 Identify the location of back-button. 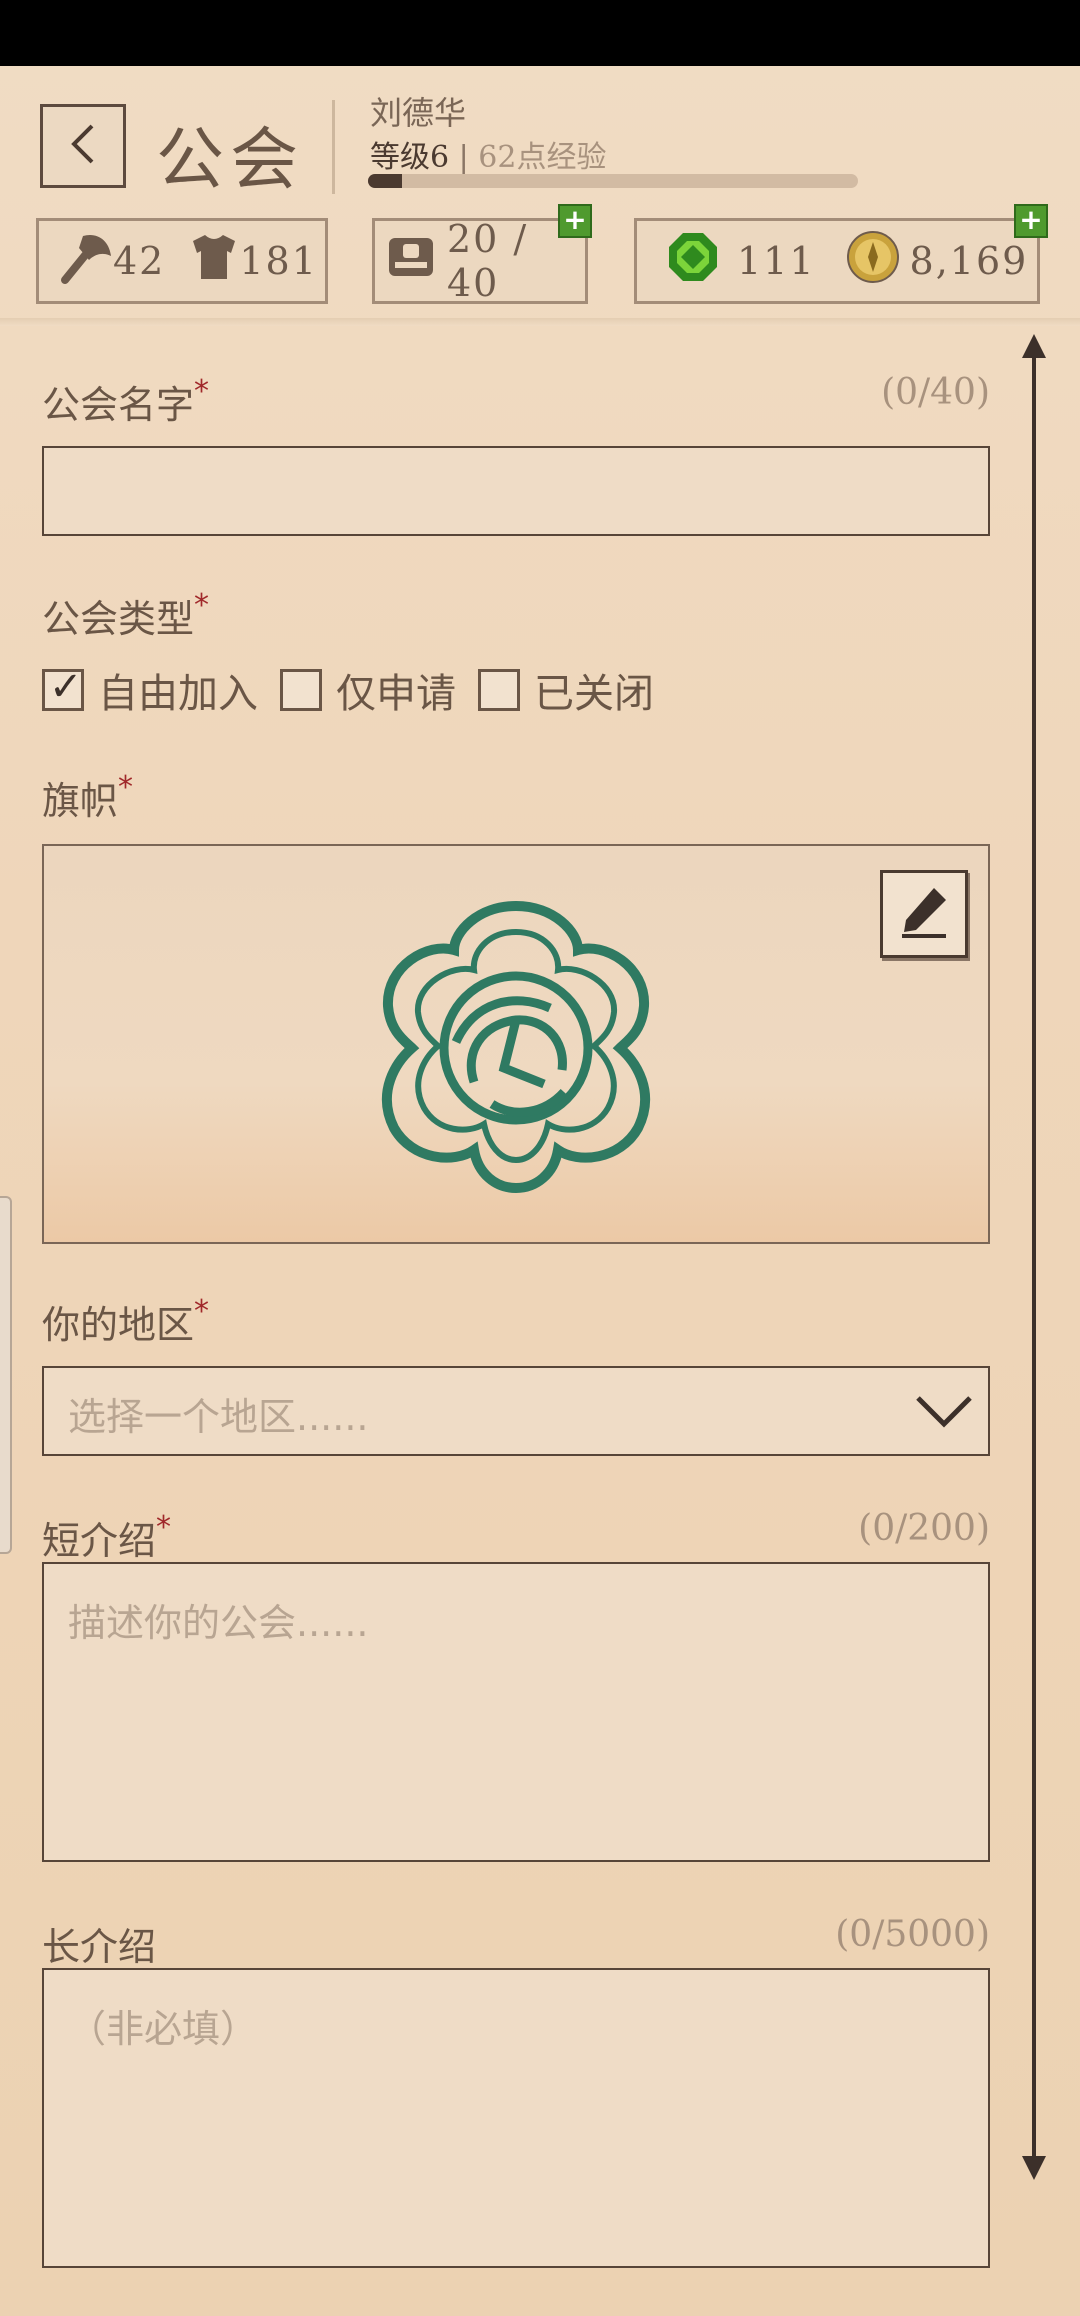
(83, 146).